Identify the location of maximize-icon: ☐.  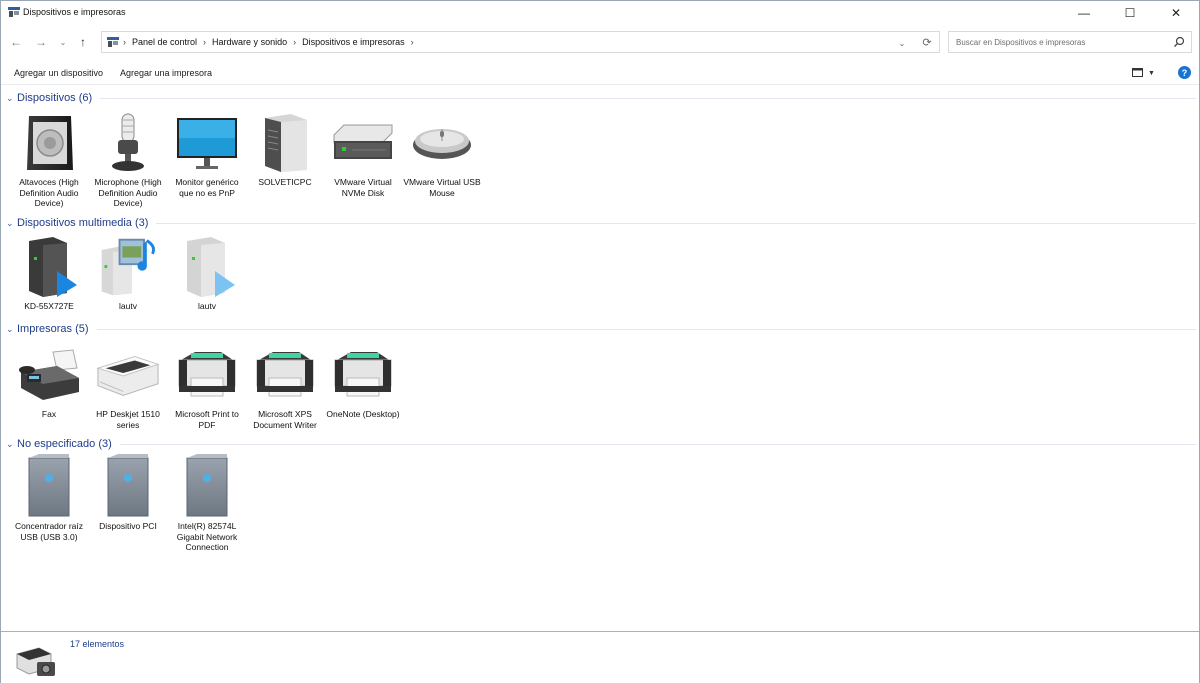
(1130, 13).